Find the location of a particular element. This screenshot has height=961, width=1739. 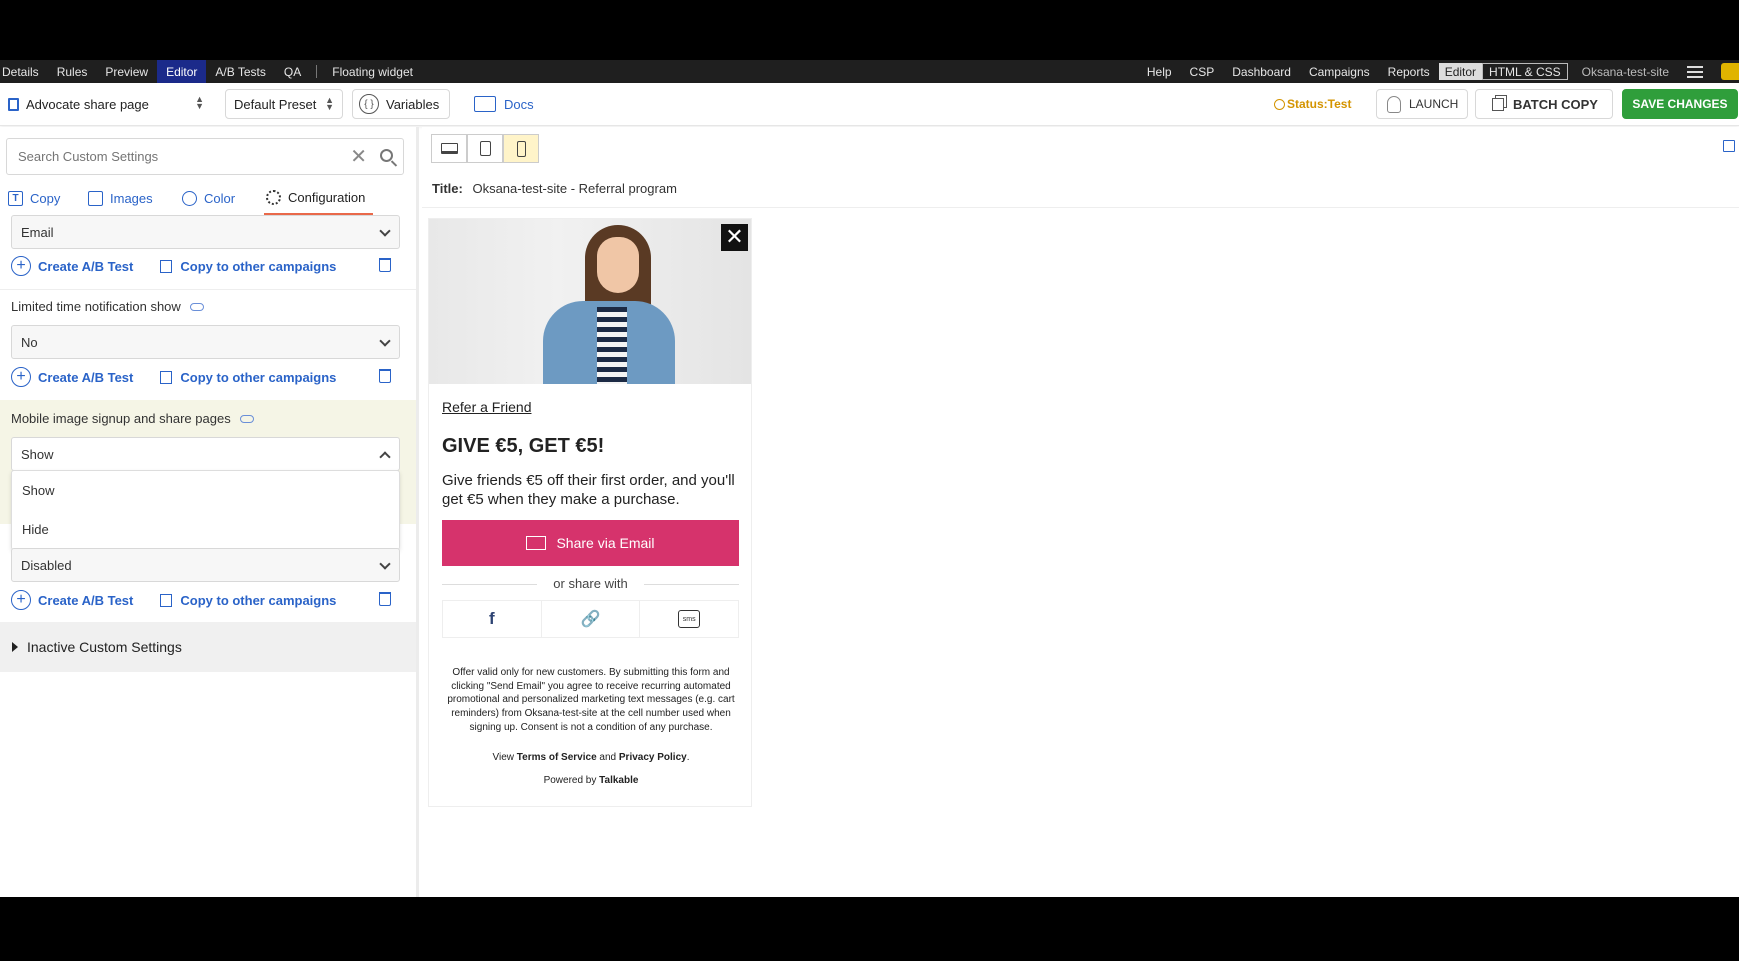

nav-ab-tests: A/B Tests is located at coordinates (240, 71).